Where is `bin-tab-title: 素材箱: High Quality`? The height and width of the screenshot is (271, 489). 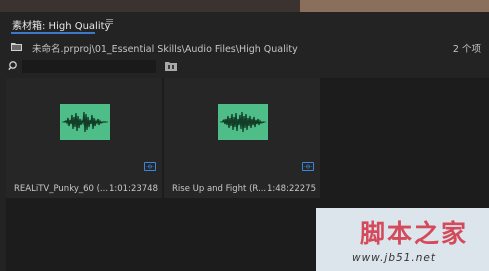
bin-tab-title: 素材箱: High Quality is located at coordinates (61, 24).